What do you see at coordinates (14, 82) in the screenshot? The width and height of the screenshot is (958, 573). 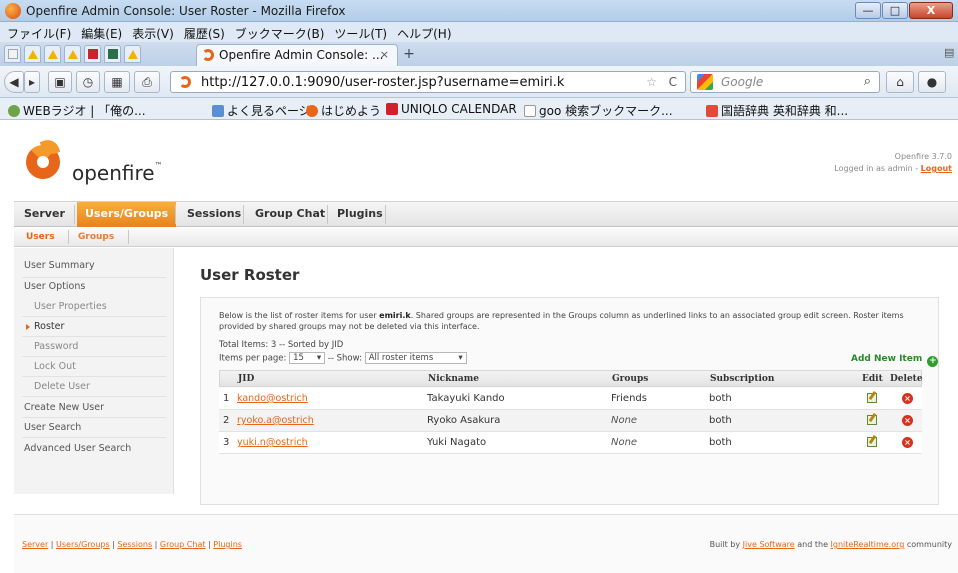 I see `back-button: ◀` at bounding box center [14, 82].